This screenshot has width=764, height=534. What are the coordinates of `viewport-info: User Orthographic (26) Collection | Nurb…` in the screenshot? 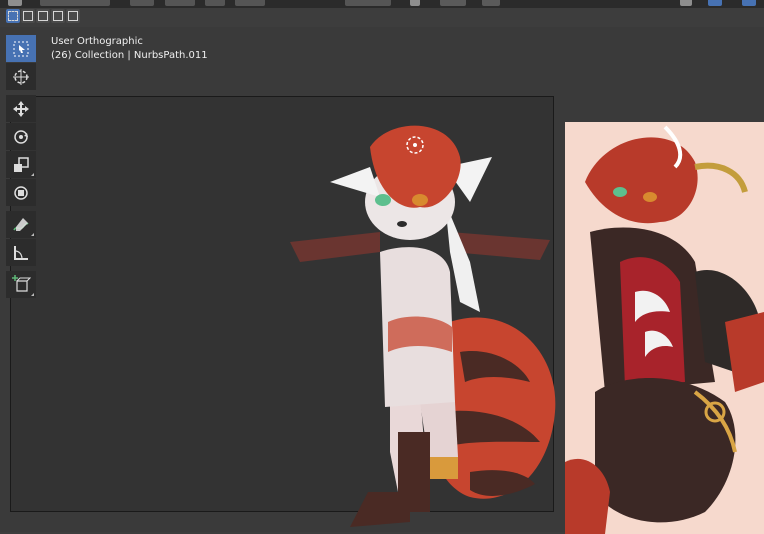 It's located at (129, 49).